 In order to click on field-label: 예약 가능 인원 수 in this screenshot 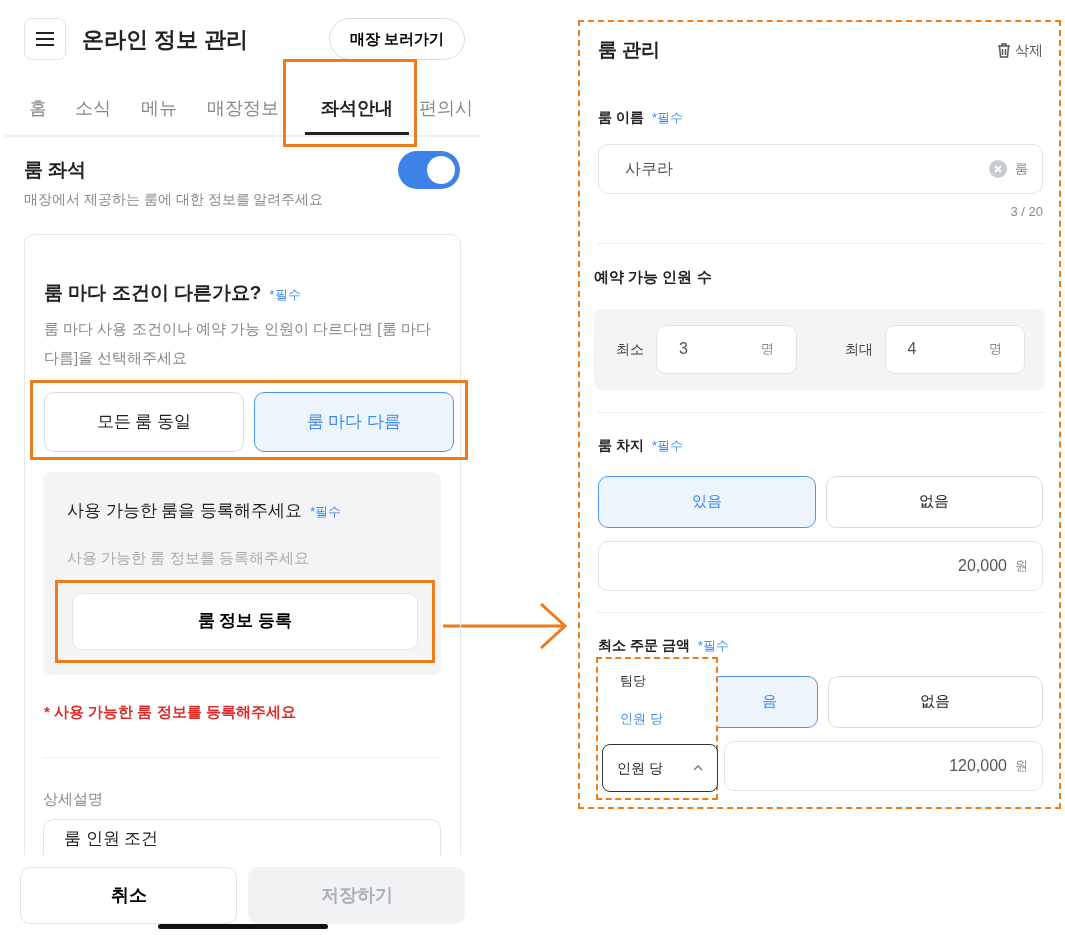, I will do `click(653, 277)`.